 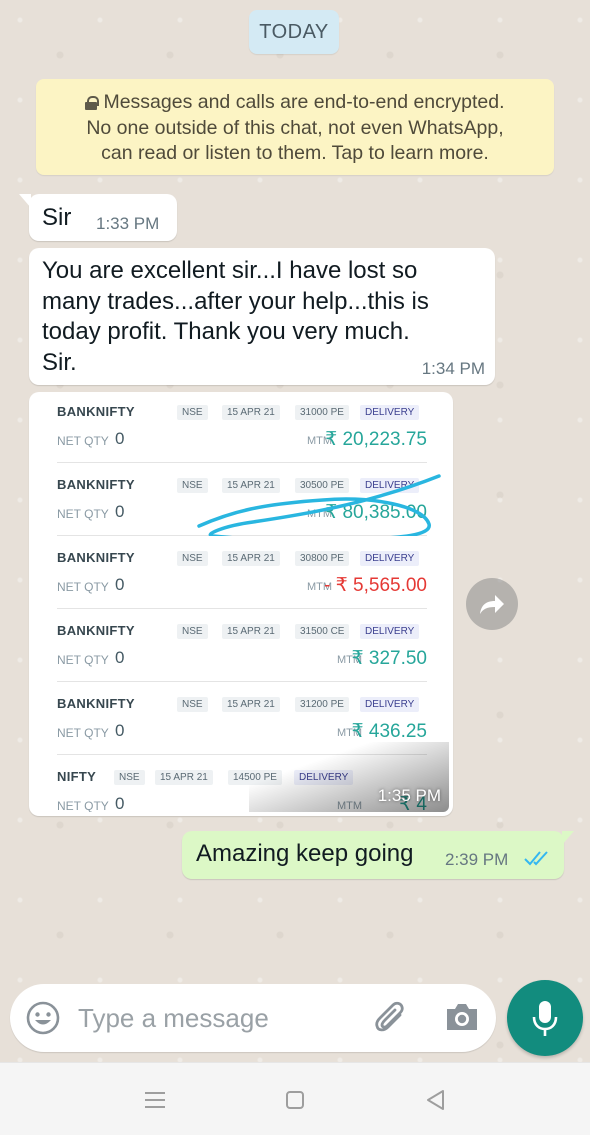 What do you see at coordinates (294, 32) in the screenshot?
I see `date-chip: TODAY` at bounding box center [294, 32].